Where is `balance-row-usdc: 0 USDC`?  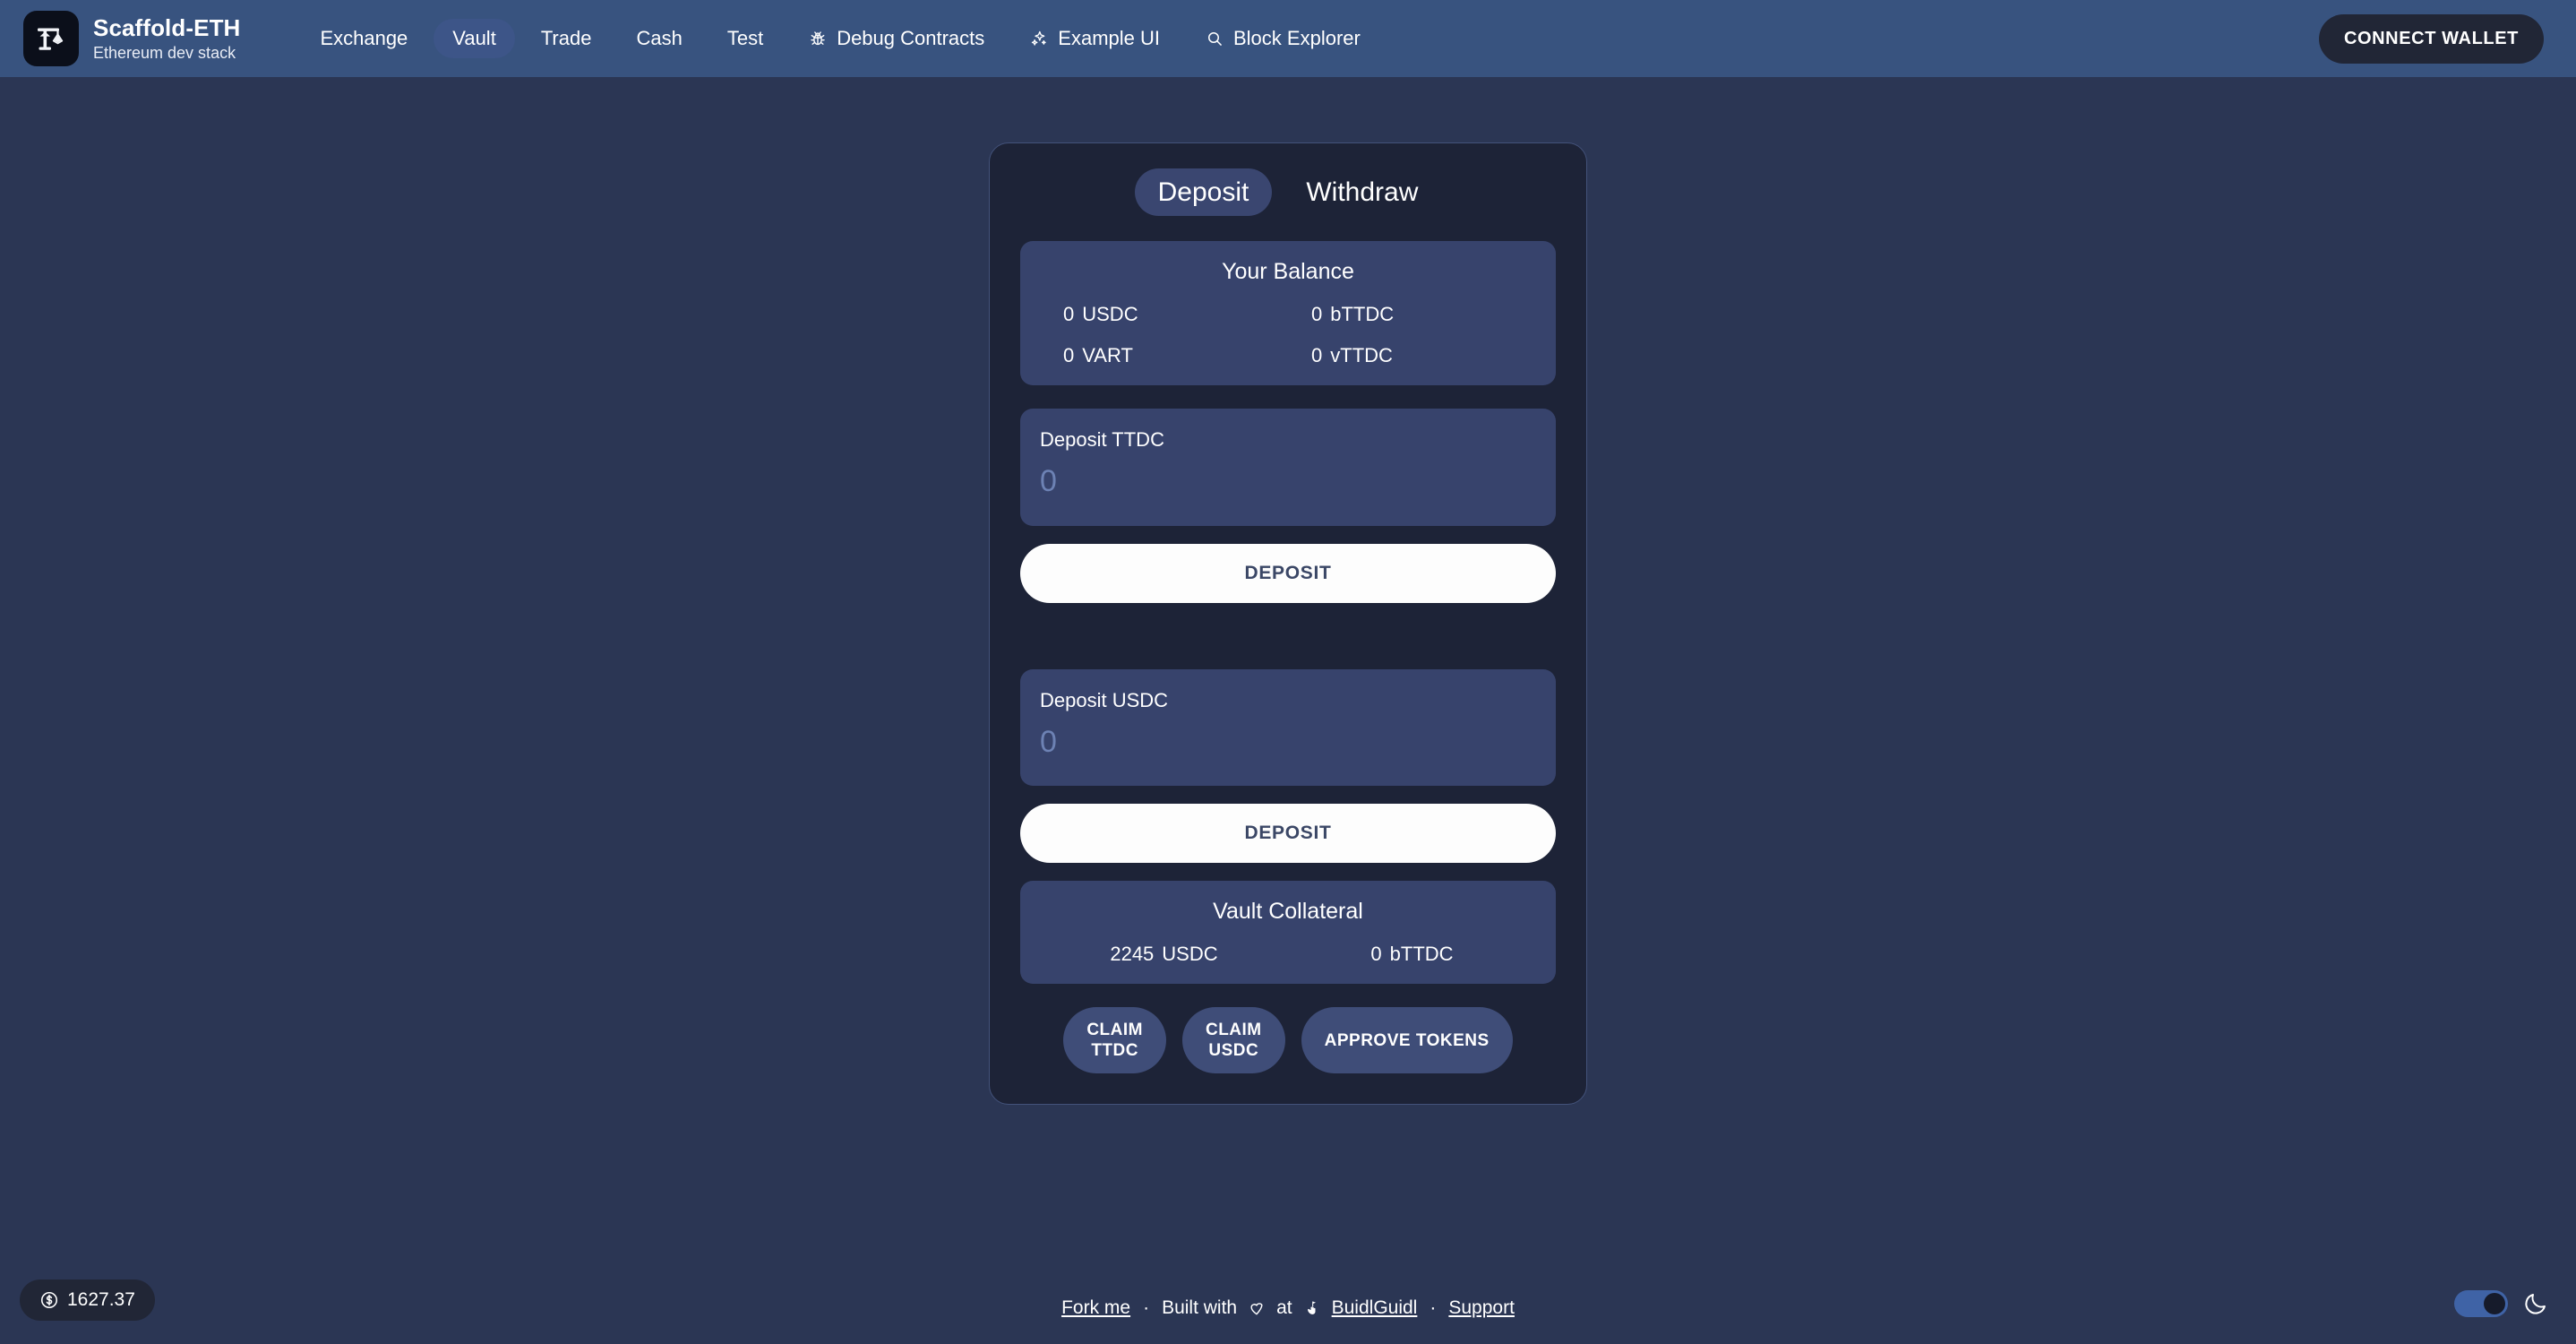 balance-row-usdc: 0 USDC is located at coordinates (1164, 314).